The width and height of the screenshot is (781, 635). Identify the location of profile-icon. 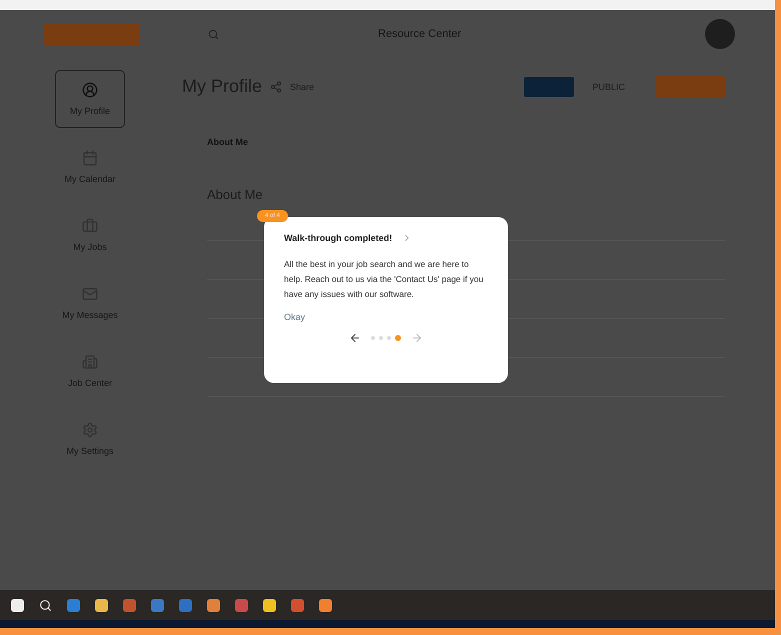
(90, 90).